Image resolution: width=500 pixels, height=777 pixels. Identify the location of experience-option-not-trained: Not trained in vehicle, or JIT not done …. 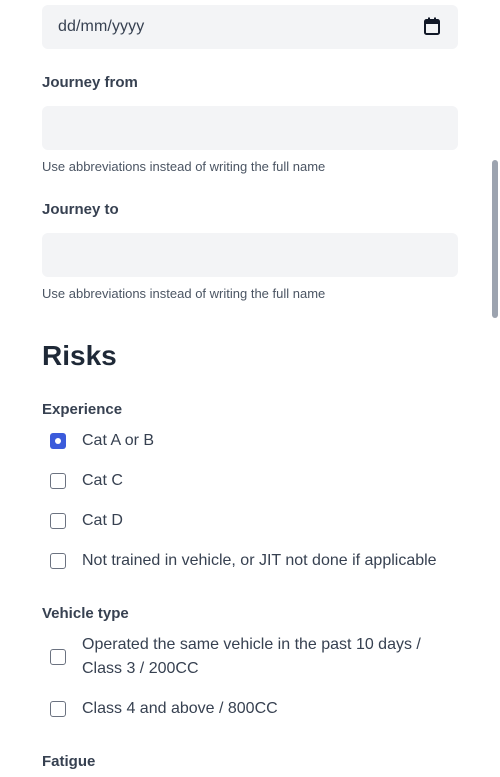
(252, 561).